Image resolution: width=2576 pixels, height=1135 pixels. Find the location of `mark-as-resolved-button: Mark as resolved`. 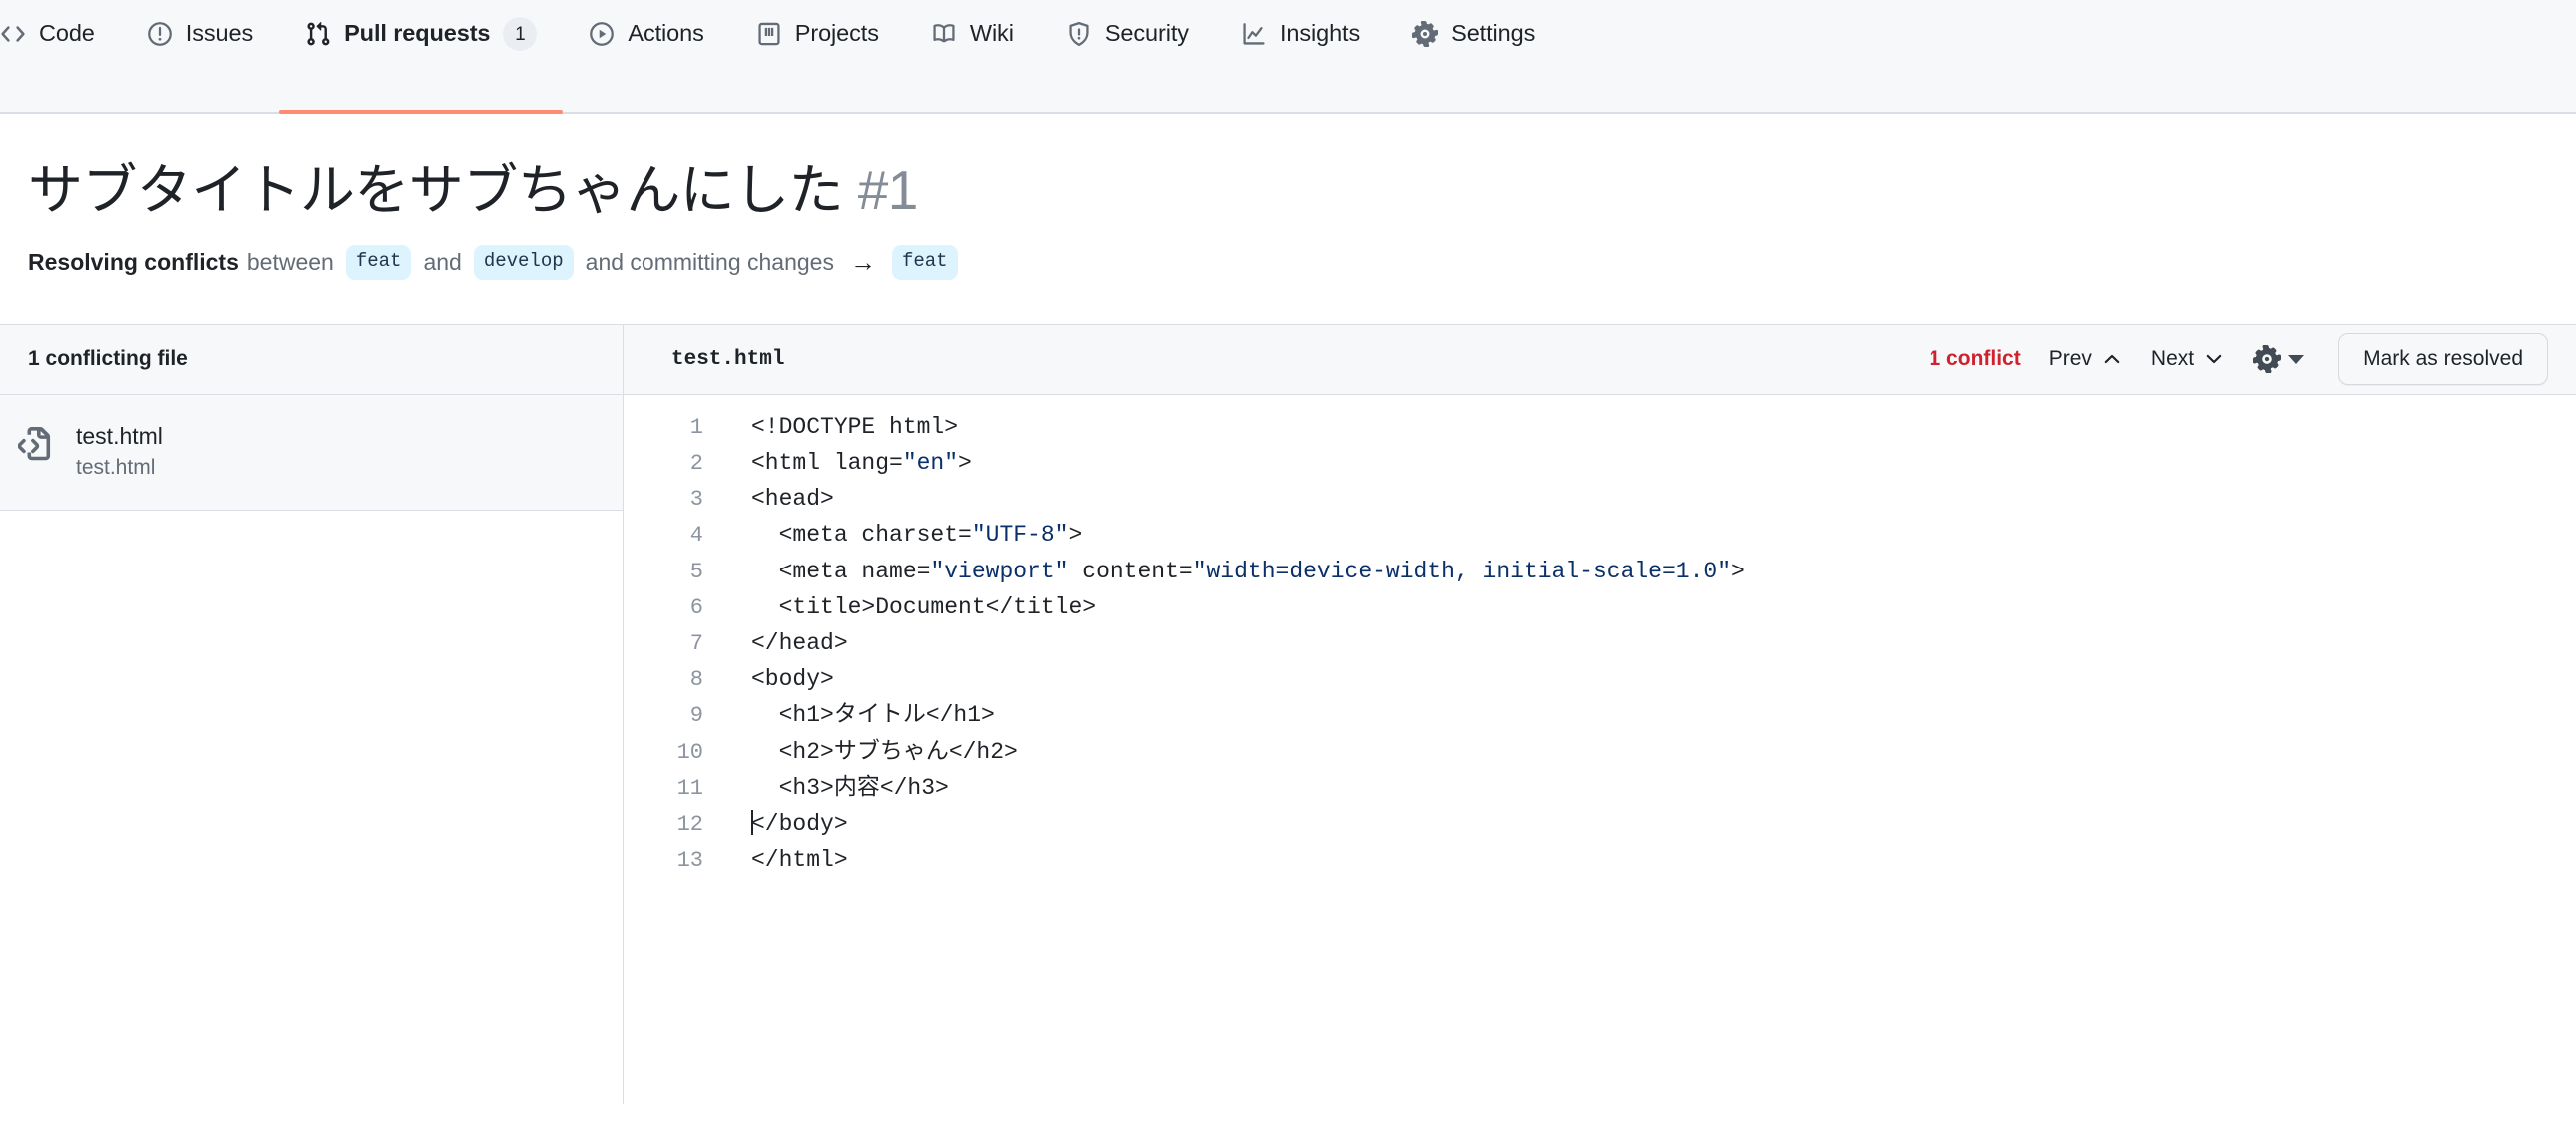

mark-as-resolved-button: Mark as resolved is located at coordinates (2443, 359).